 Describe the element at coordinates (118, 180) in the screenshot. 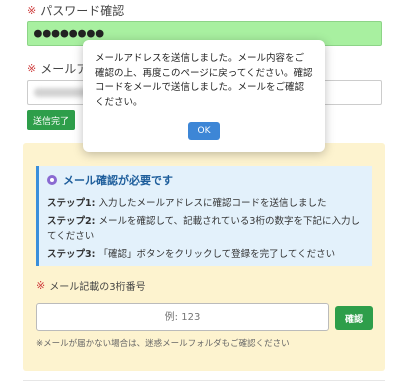

I see `notice-title-text: メール確認が必要です` at that location.